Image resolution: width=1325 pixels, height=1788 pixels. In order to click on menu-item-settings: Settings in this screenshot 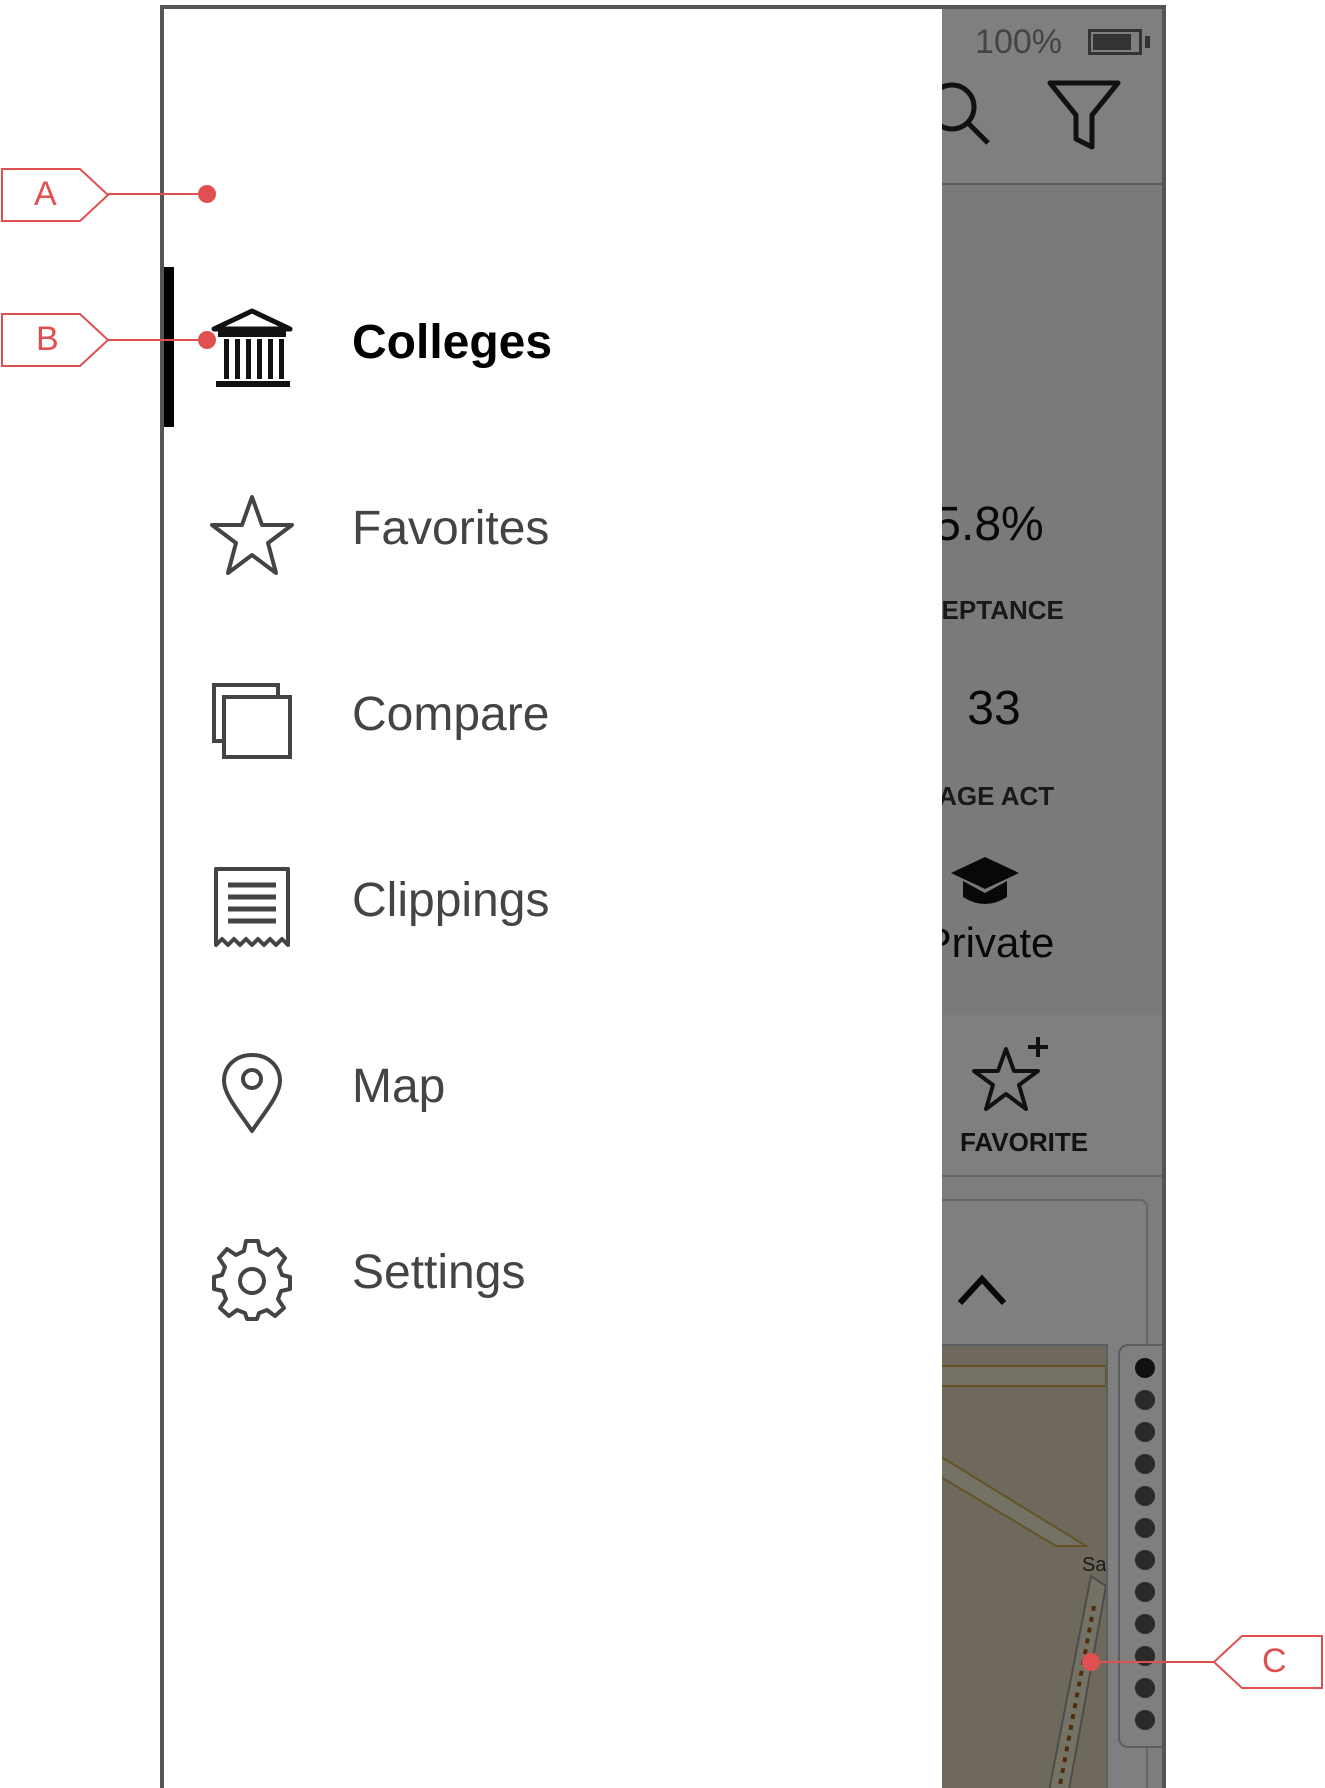, I will do `click(553, 1277)`.